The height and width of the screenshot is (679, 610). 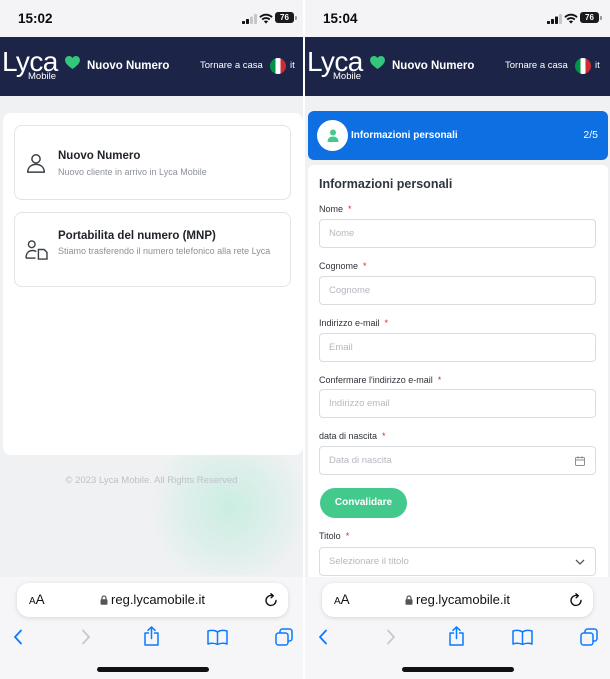 What do you see at coordinates (457, 403) in the screenshot?
I see `confirm-email-input` at bounding box center [457, 403].